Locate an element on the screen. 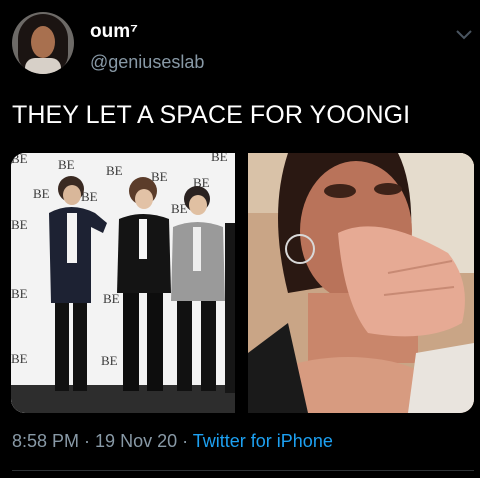 The width and height of the screenshot is (480, 478). tweet-date: 19 Nov 20 is located at coordinates (136, 441).